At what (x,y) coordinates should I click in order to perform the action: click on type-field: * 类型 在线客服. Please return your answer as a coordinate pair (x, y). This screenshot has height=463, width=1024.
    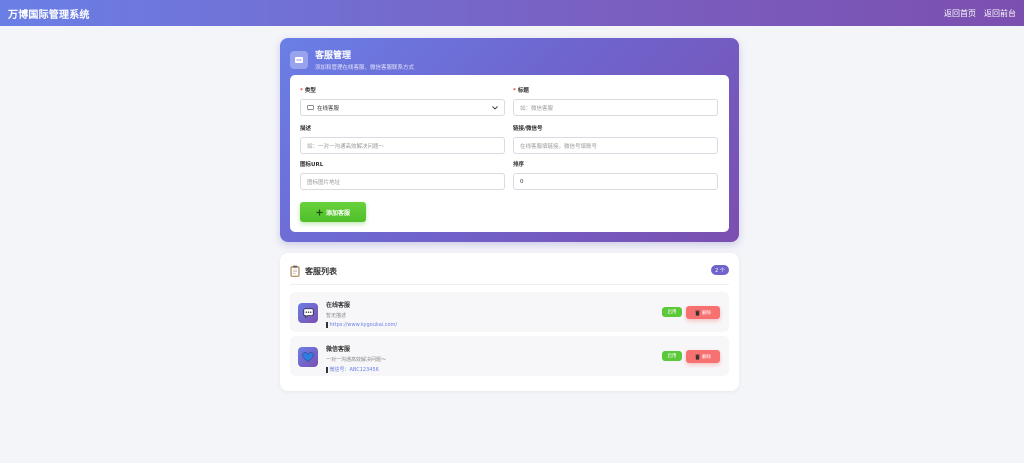
    Looking at the image, I should click on (402, 101).